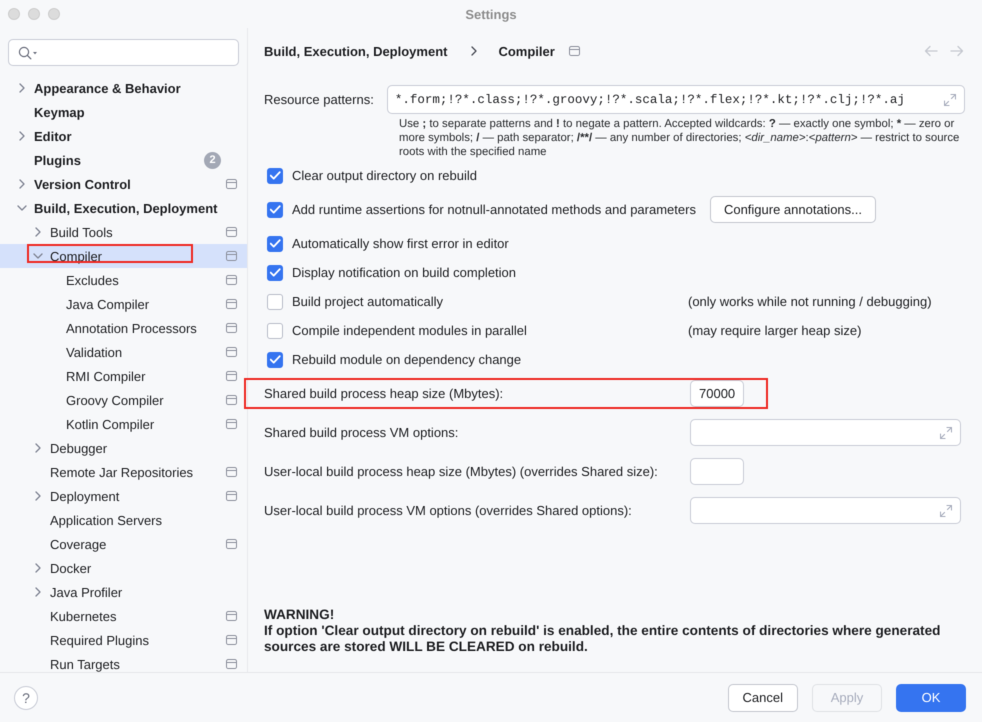 This screenshot has height=722, width=982. Describe the element at coordinates (931, 51) in the screenshot. I see `arrow-left-icon` at that location.